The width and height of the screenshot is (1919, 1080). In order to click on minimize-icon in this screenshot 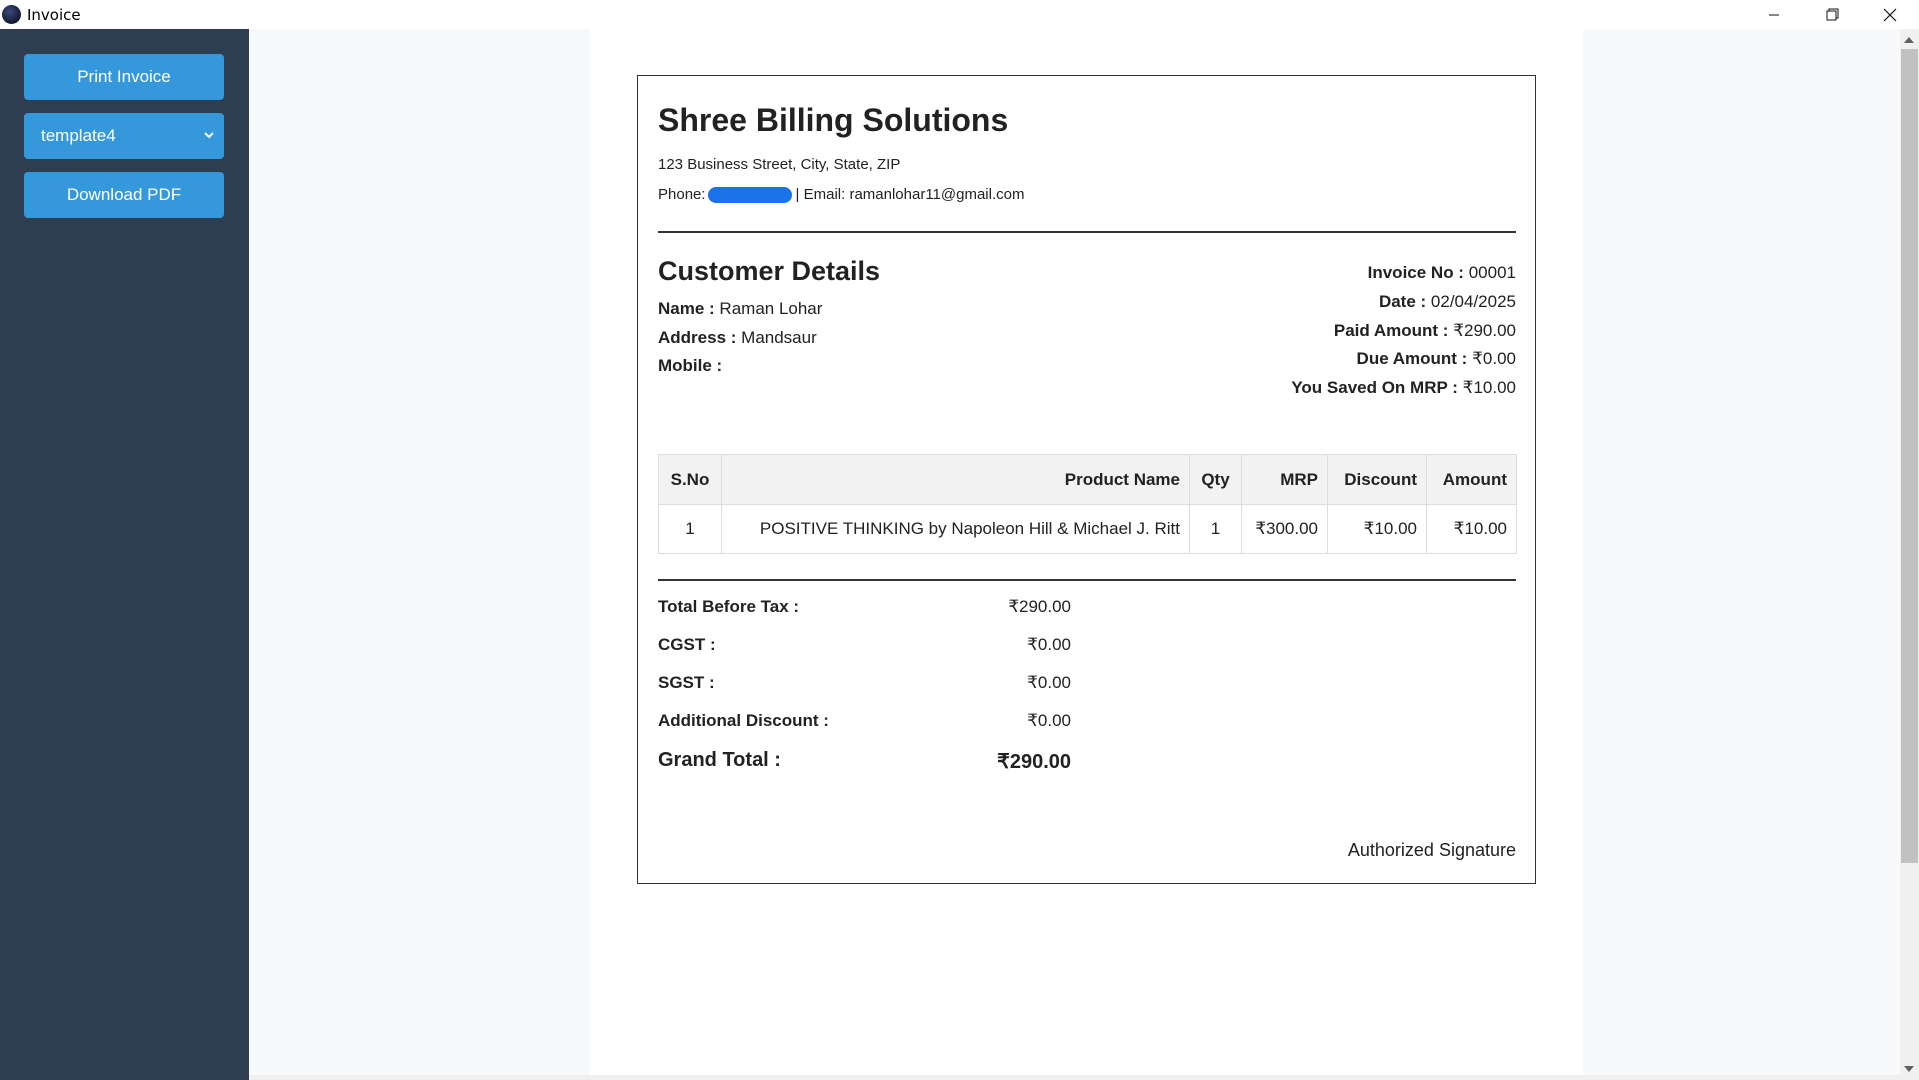, I will do `click(1774, 14)`.